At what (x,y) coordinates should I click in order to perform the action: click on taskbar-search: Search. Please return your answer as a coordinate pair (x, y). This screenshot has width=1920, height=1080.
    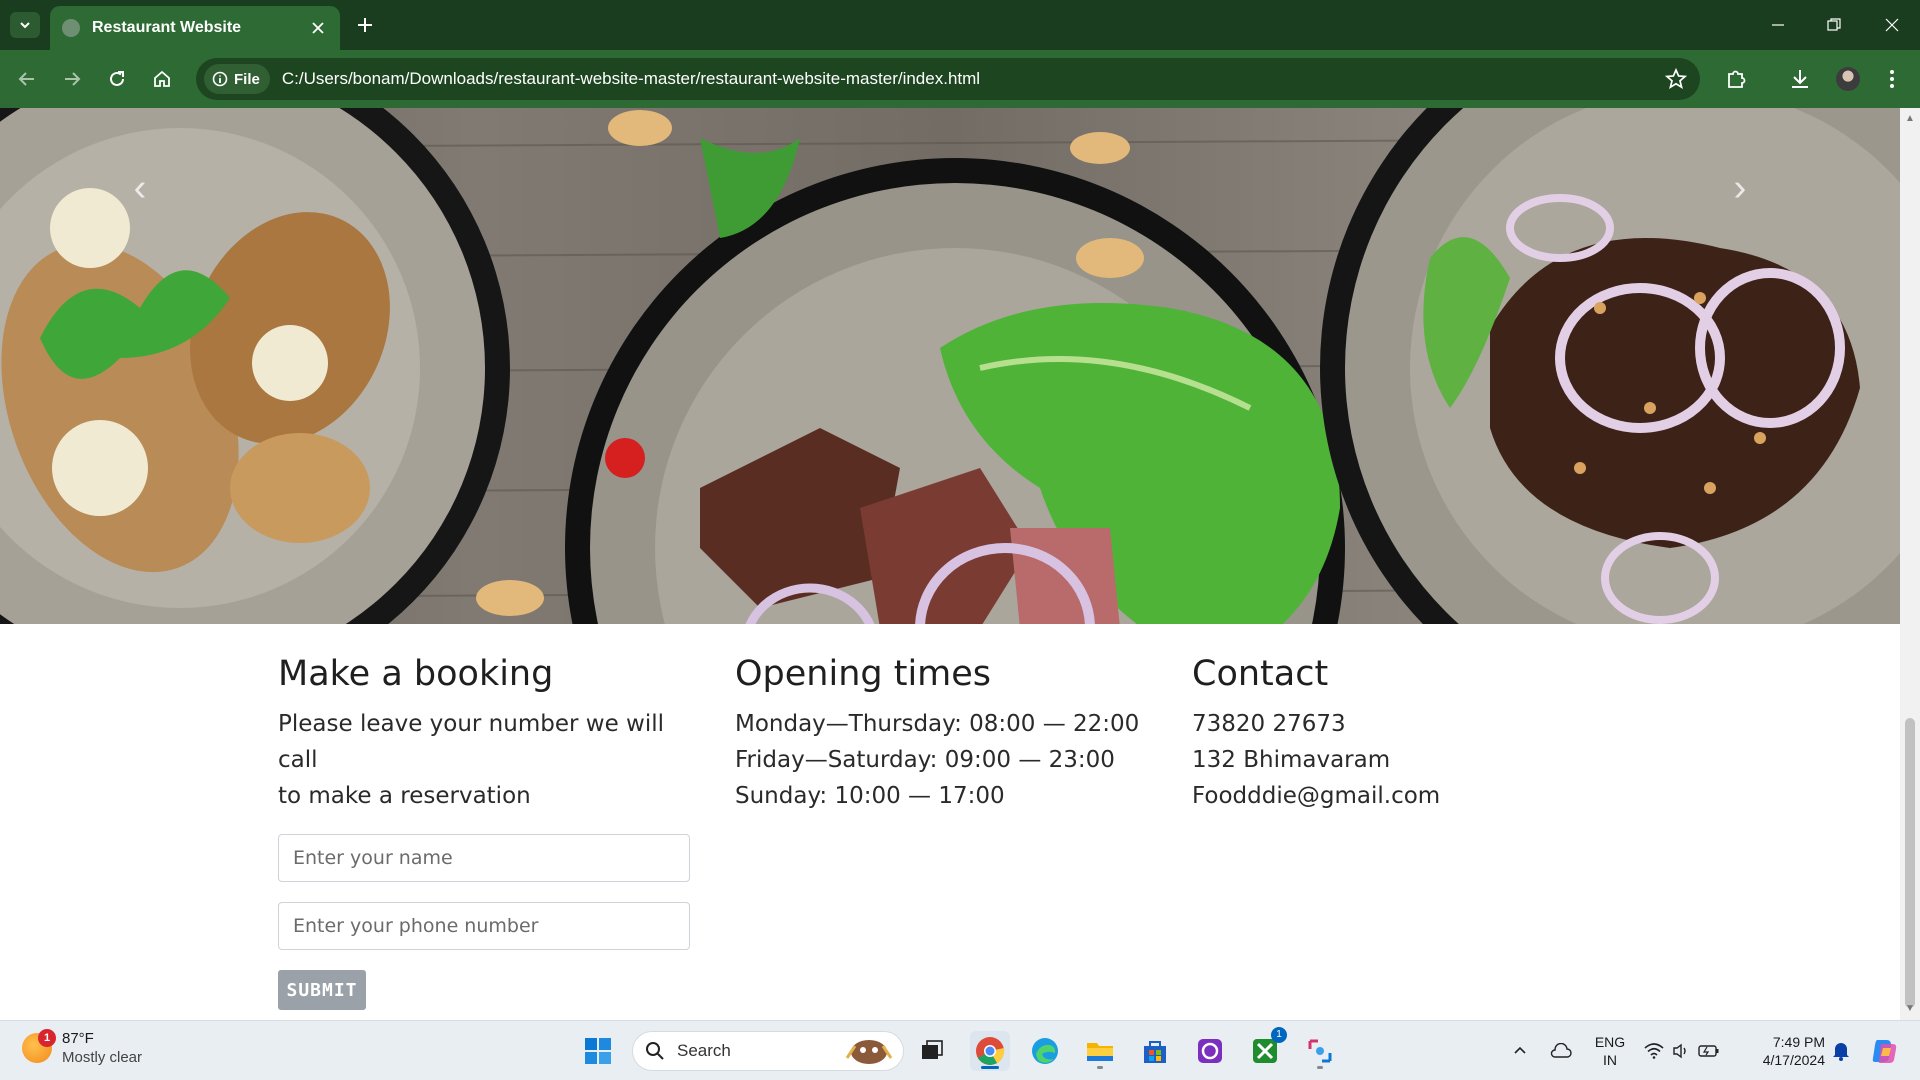
    Looking at the image, I should click on (768, 1051).